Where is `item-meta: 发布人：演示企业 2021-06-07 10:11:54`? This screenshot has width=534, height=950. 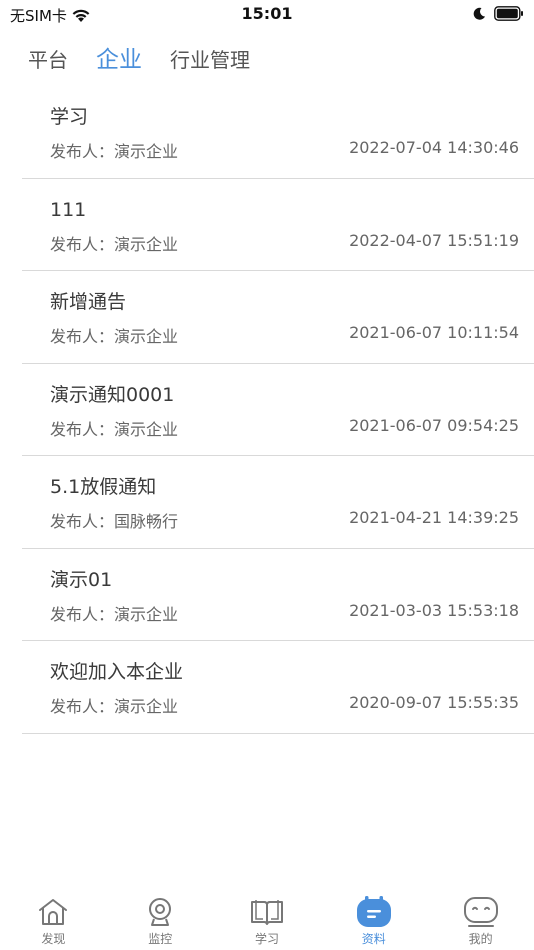 item-meta: 发布人：演示企业 2021-06-07 10:11:54 is located at coordinates (284, 335).